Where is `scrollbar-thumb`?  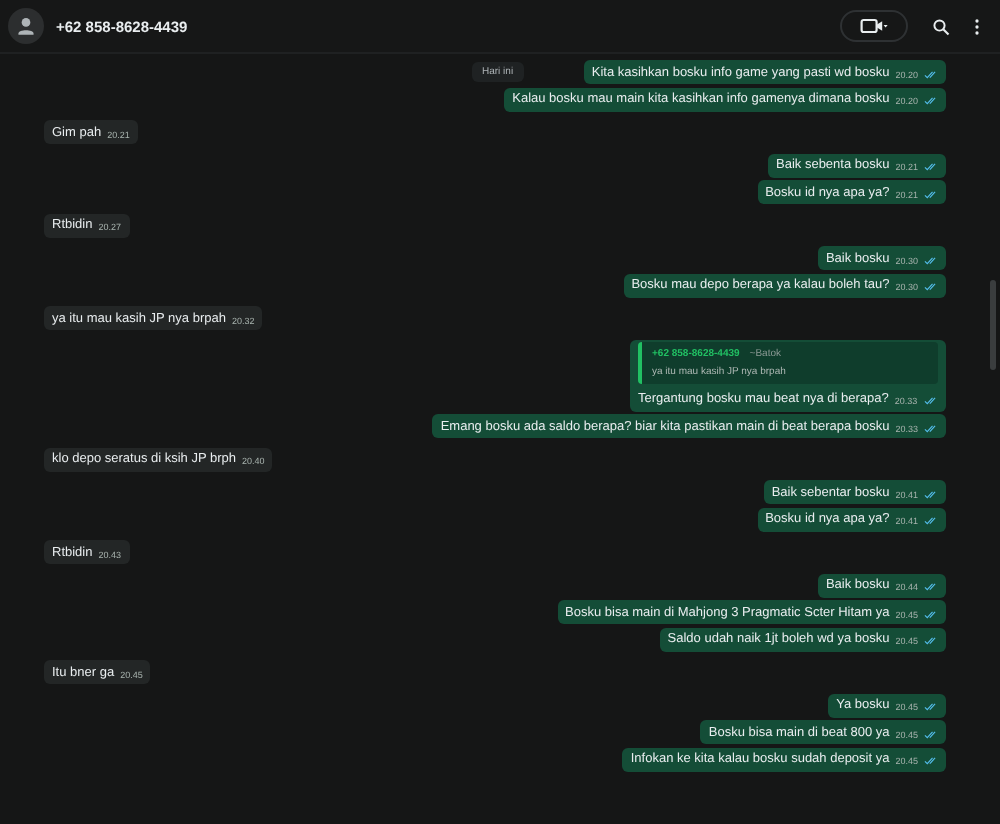
scrollbar-thumb is located at coordinates (993, 325).